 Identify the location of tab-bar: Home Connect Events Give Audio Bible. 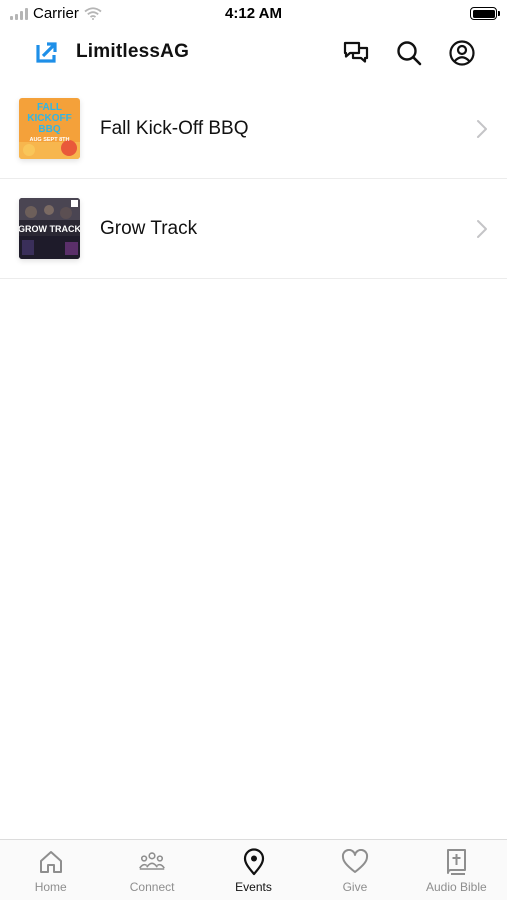
(253, 869).